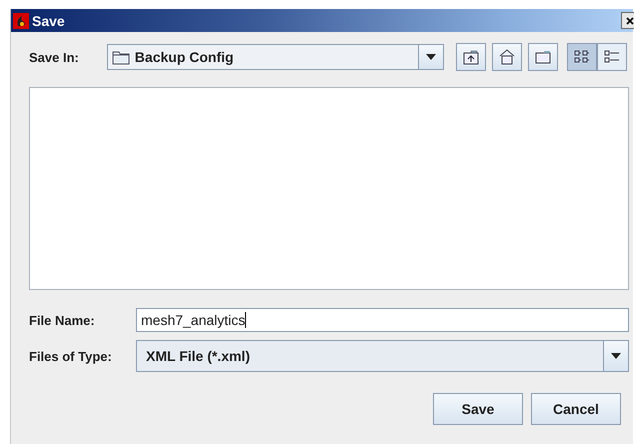 The image size is (634, 444). Describe the element at coordinates (54, 57) in the screenshot. I see `field-label: Save In:` at that location.